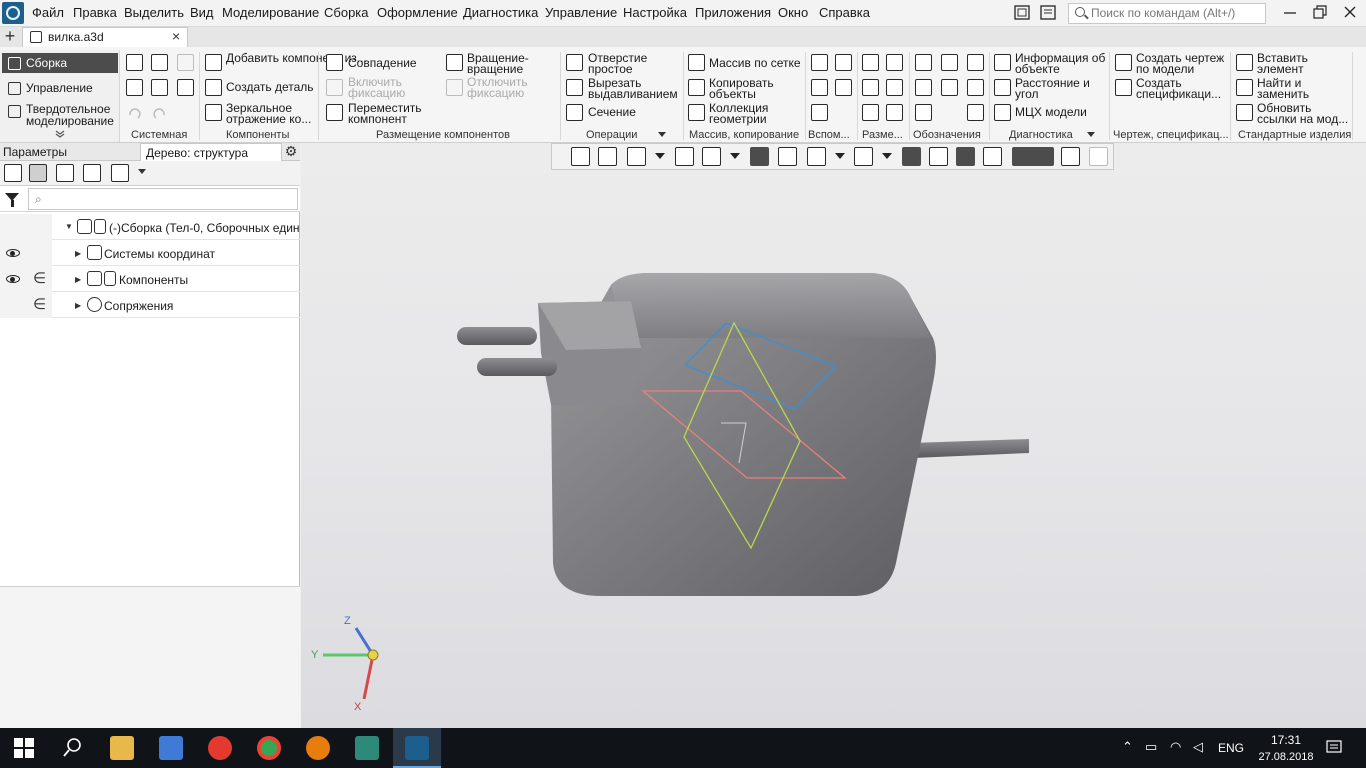 This screenshot has height=768, width=1366. Describe the element at coordinates (171, 748) in the screenshot. I see `store-icon` at that location.